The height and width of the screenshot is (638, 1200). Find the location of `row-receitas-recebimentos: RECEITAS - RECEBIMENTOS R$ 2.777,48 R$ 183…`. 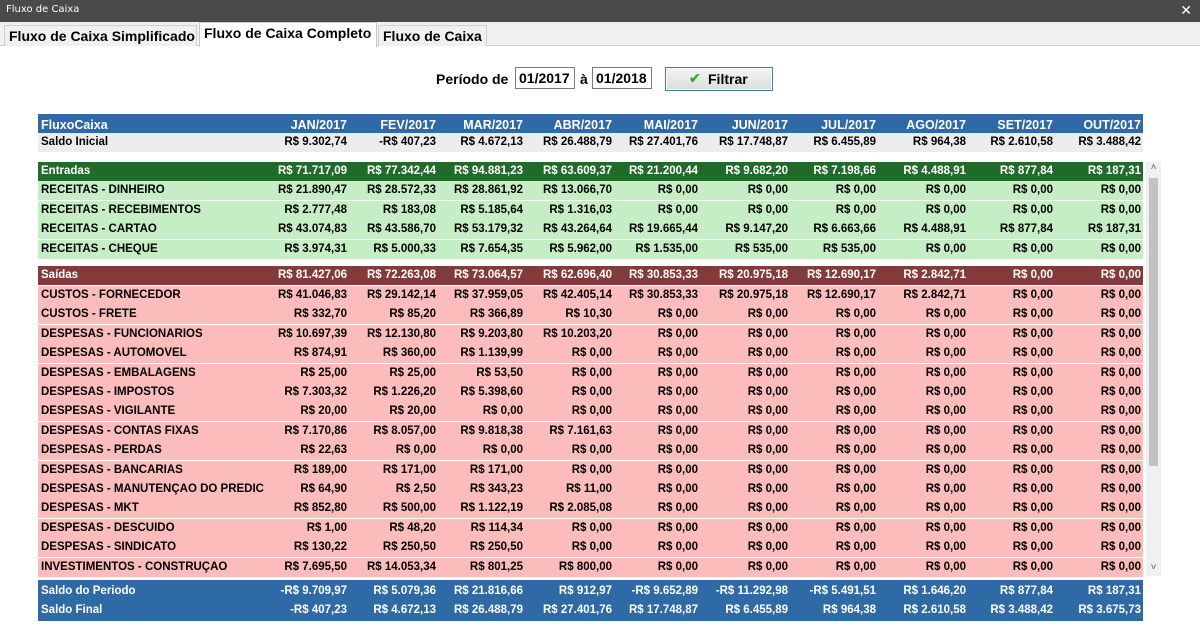

row-receitas-recebimentos: RECEITAS - RECEBIMENTOS R$ 2.777,48 R$ 183… is located at coordinates (590, 210).